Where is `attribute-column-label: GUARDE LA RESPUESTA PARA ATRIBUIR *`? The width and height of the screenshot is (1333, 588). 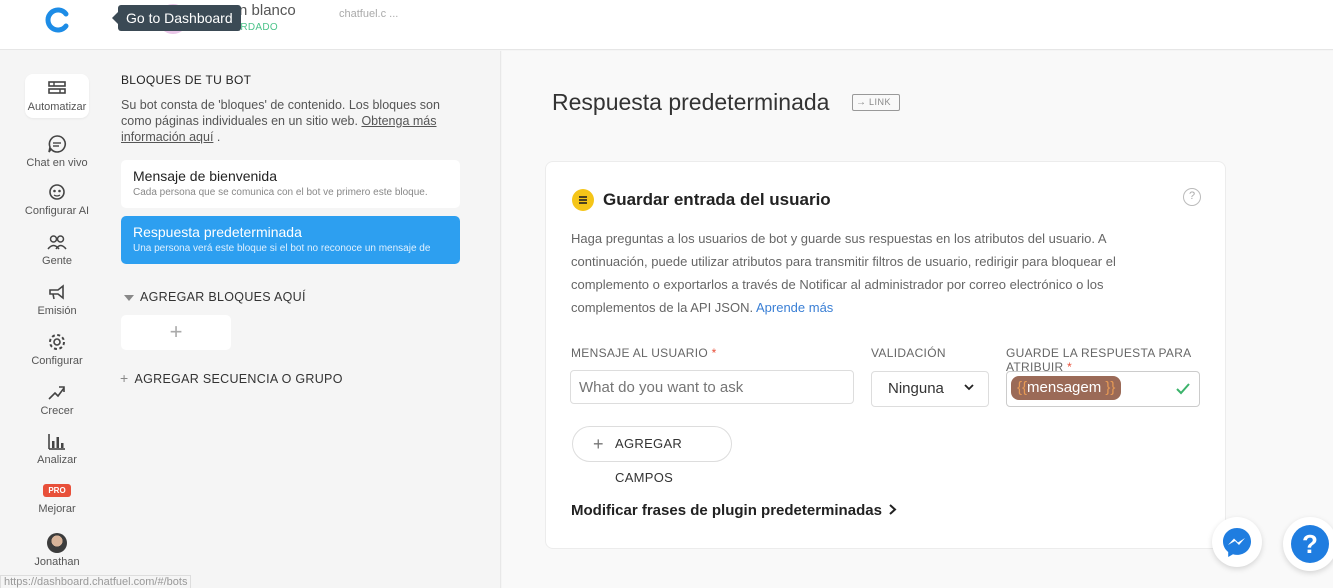
attribute-column-label: GUARDE LA RESPUESTA PARA ATRIBUIR * is located at coordinates (1115, 360).